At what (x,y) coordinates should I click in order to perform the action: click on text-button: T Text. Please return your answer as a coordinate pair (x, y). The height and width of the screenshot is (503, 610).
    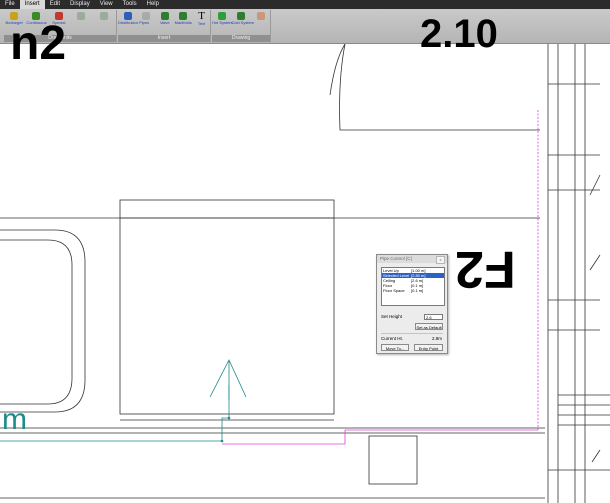
    Looking at the image, I should click on (202, 23).